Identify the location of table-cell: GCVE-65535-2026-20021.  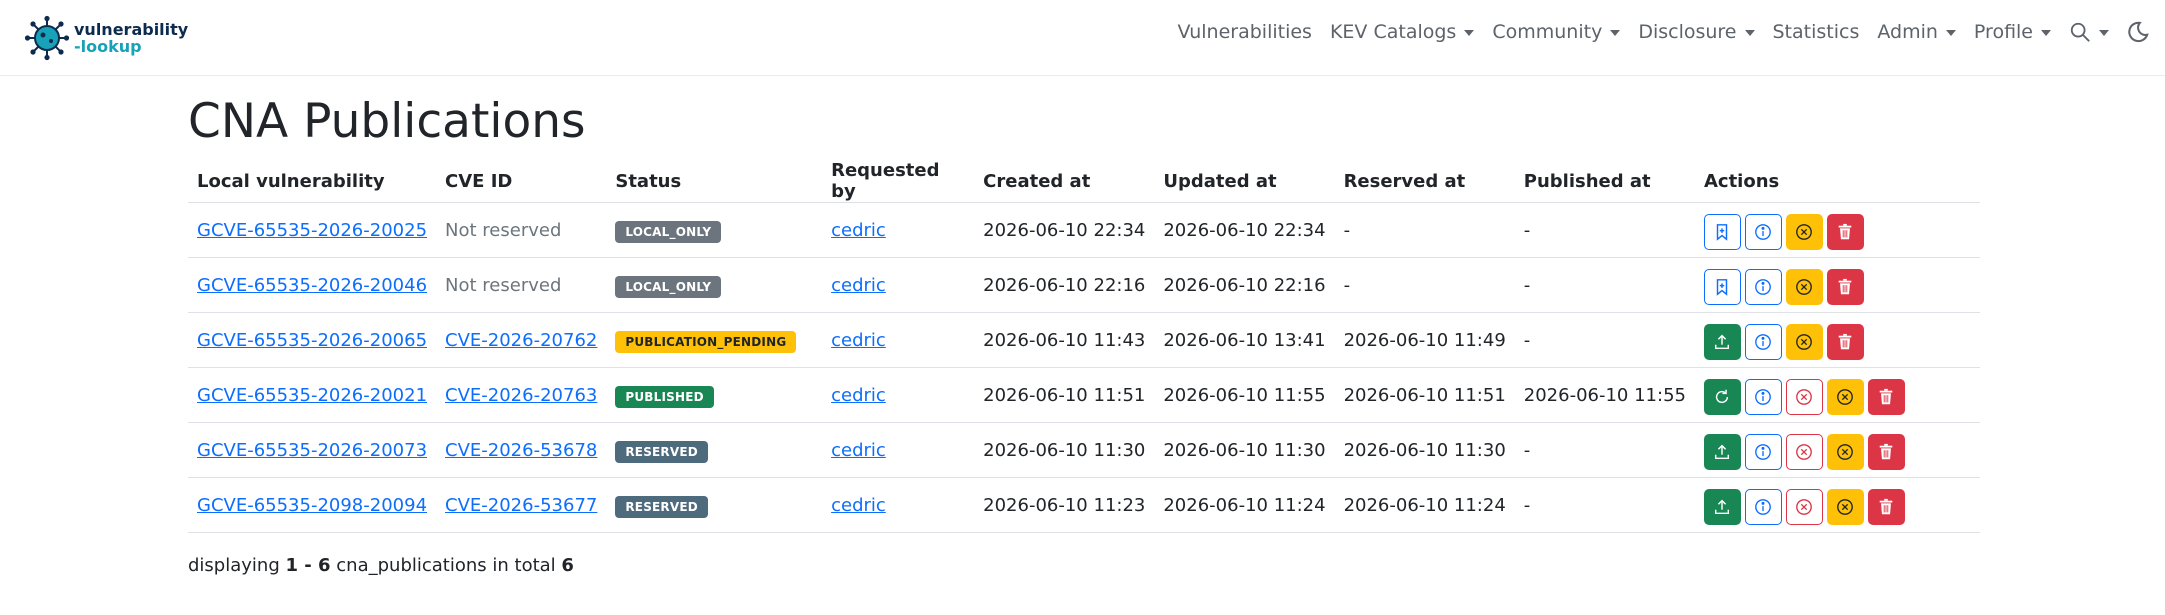
(312, 395).